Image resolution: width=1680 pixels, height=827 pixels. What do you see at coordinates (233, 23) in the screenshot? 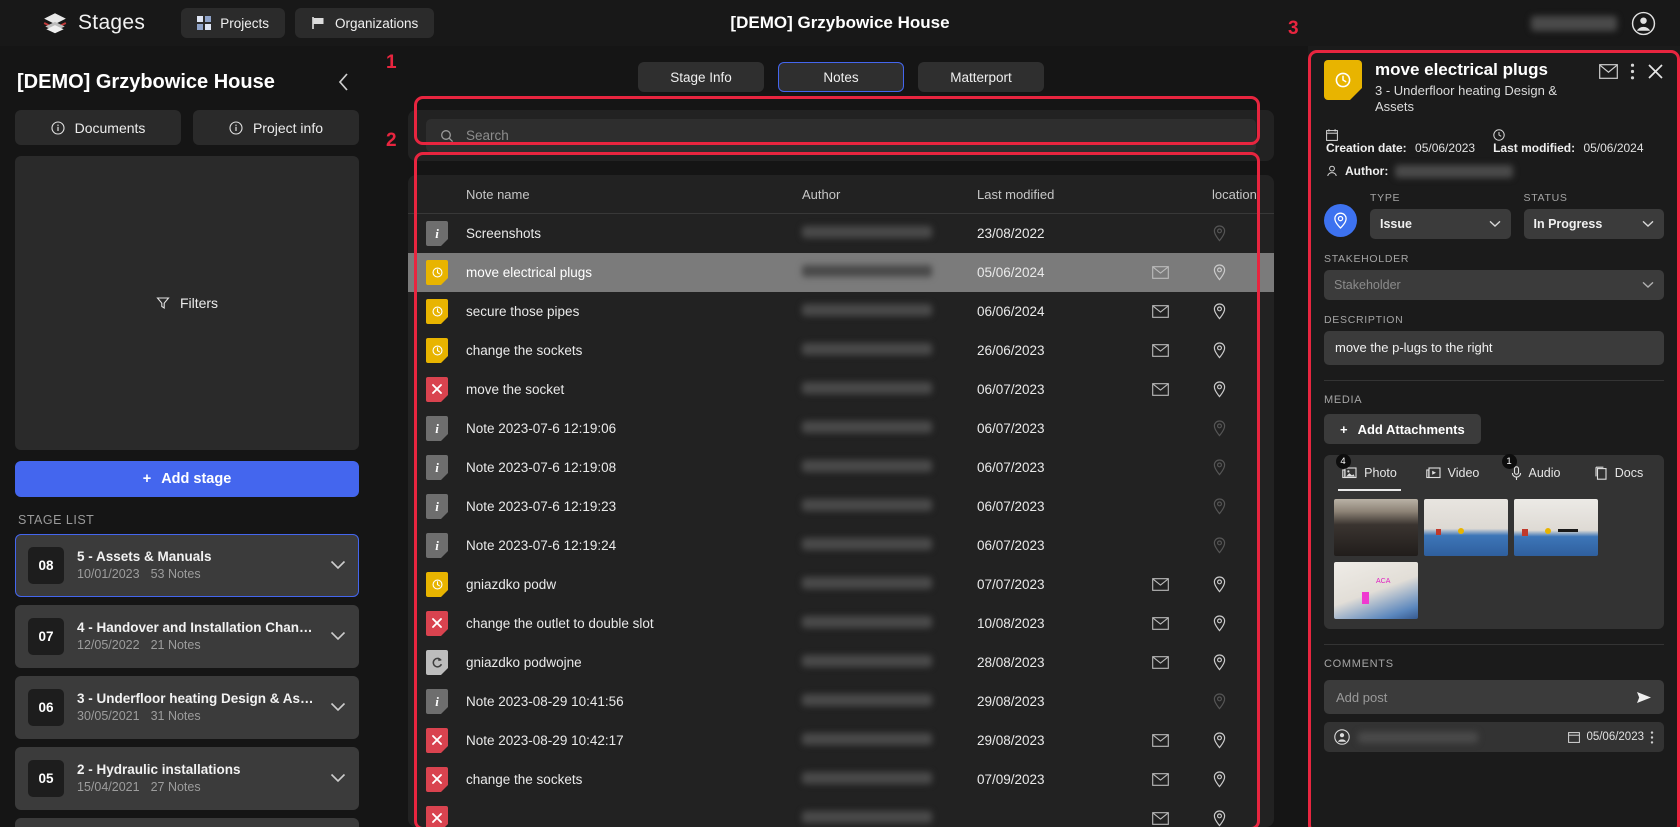
I see `nav-projects-button: Projects` at bounding box center [233, 23].